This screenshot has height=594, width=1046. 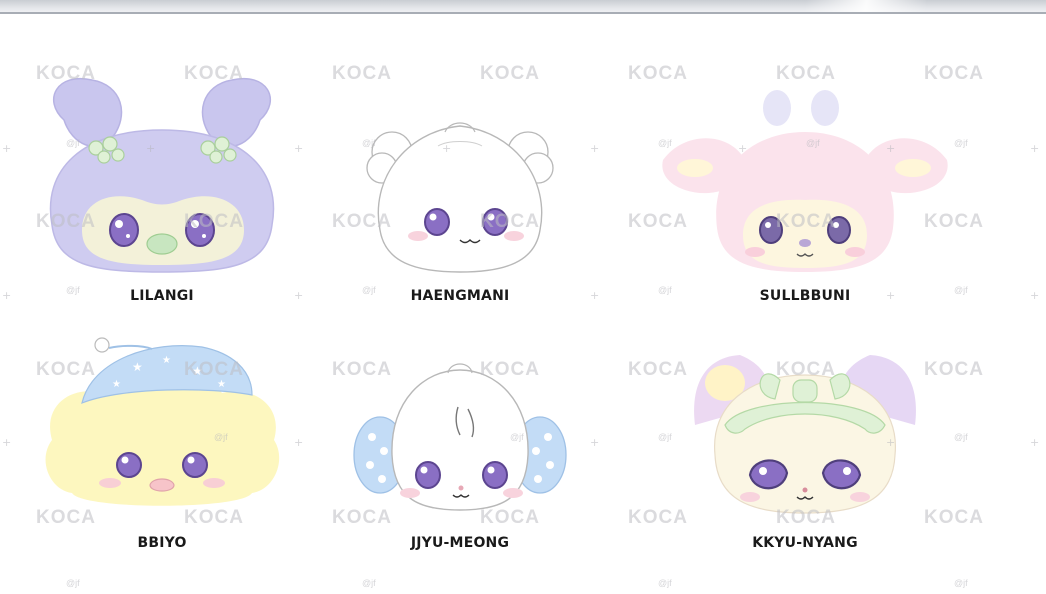 What do you see at coordinates (805, 543) in the screenshot?
I see `character-name-kkyu-nyang: KKYU-NYANG` at bounding box center [805, 543].